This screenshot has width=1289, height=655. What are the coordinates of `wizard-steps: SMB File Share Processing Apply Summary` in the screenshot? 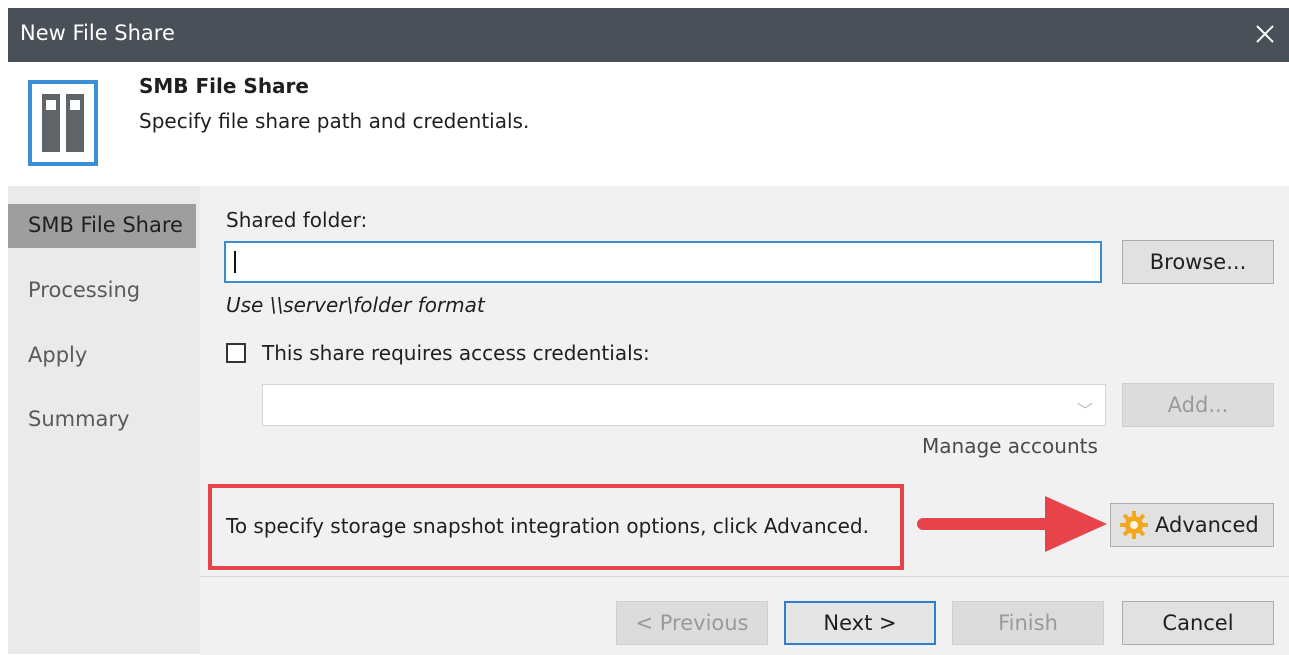 It's located at (104, 420).